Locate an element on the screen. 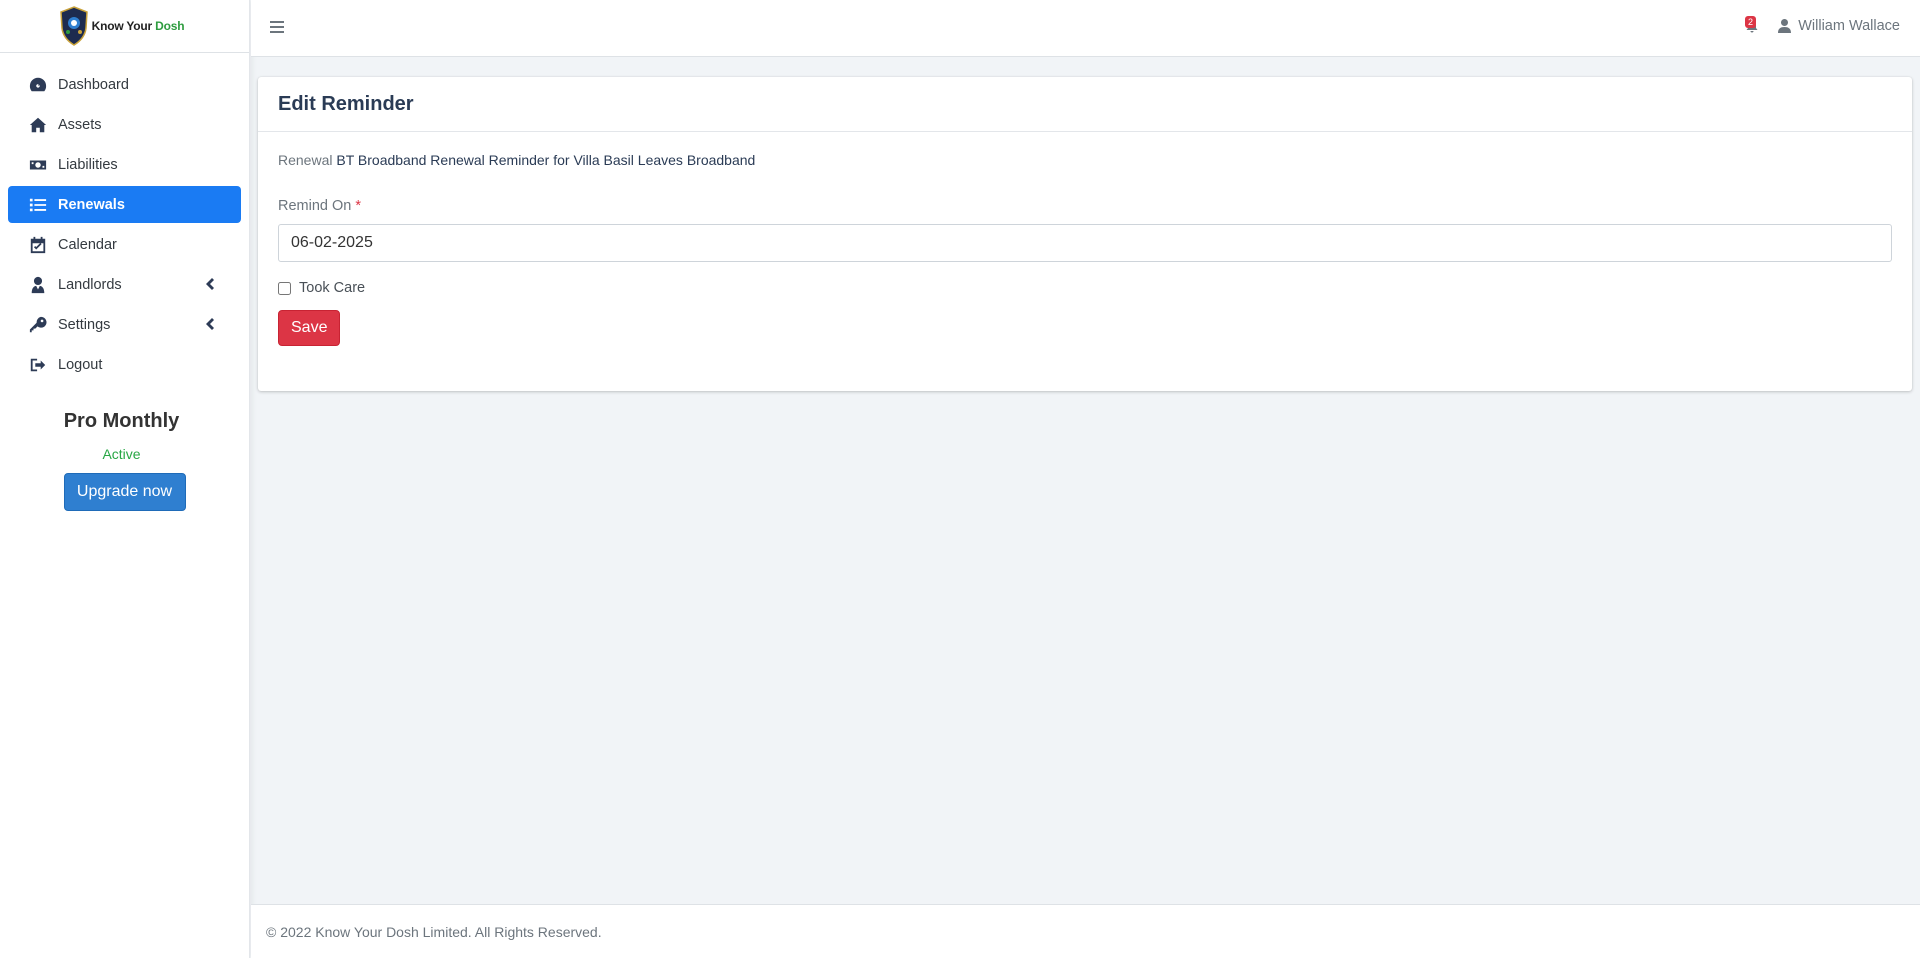  top-navbar: 2 William Wallace is located at coordinates (1085, 28).